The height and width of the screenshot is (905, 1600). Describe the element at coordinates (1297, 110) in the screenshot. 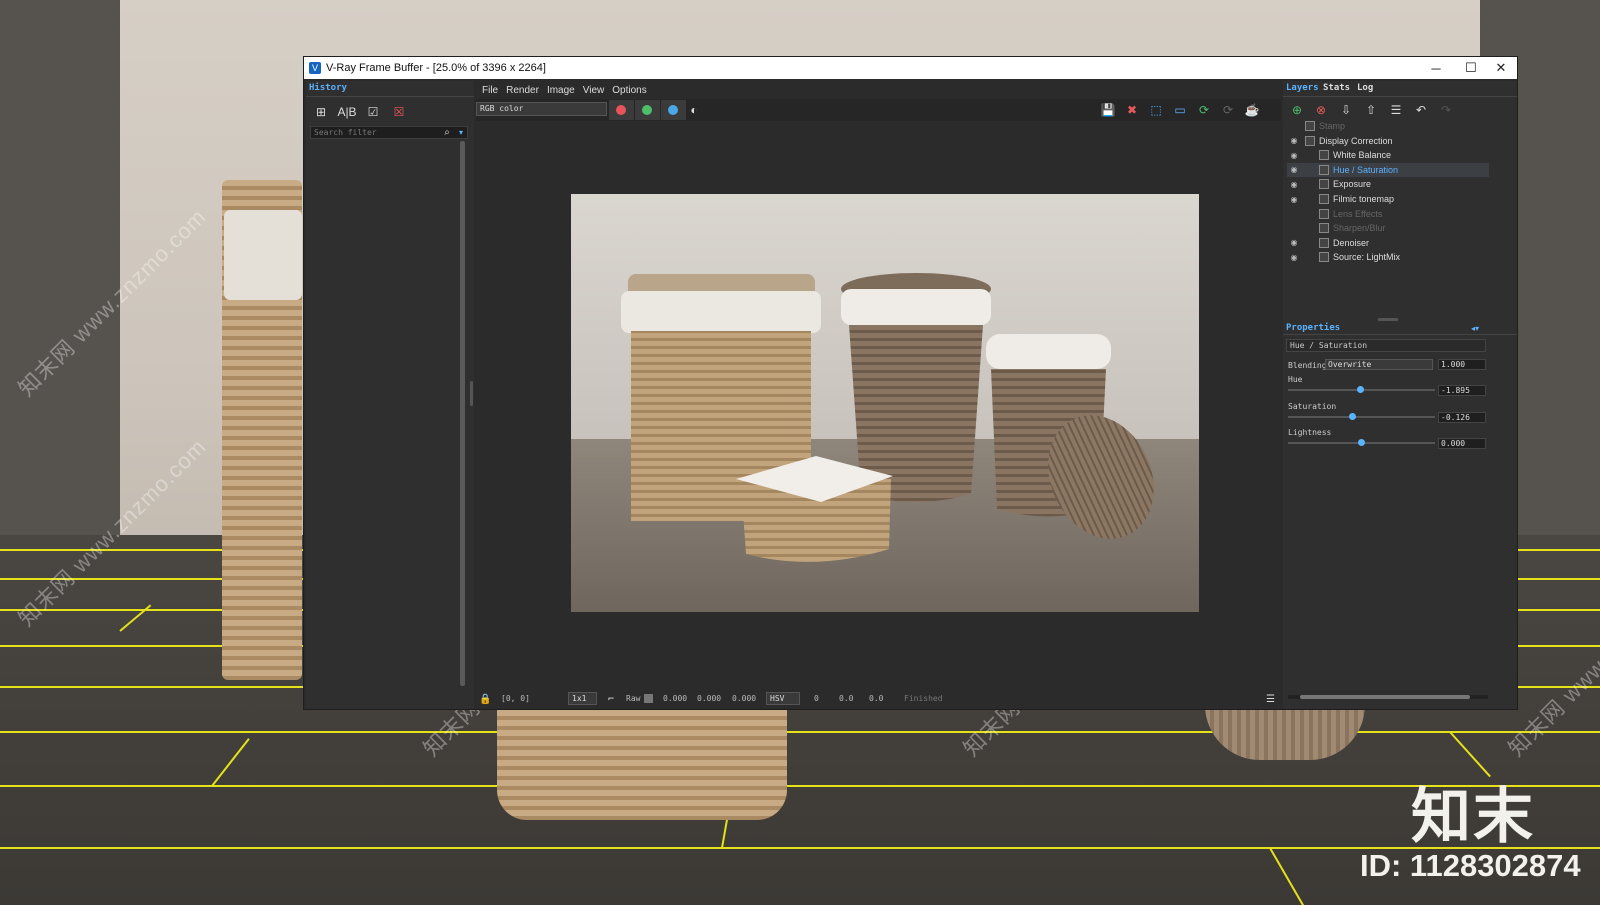

I see `add-layer-icon: ⊕` at that location.